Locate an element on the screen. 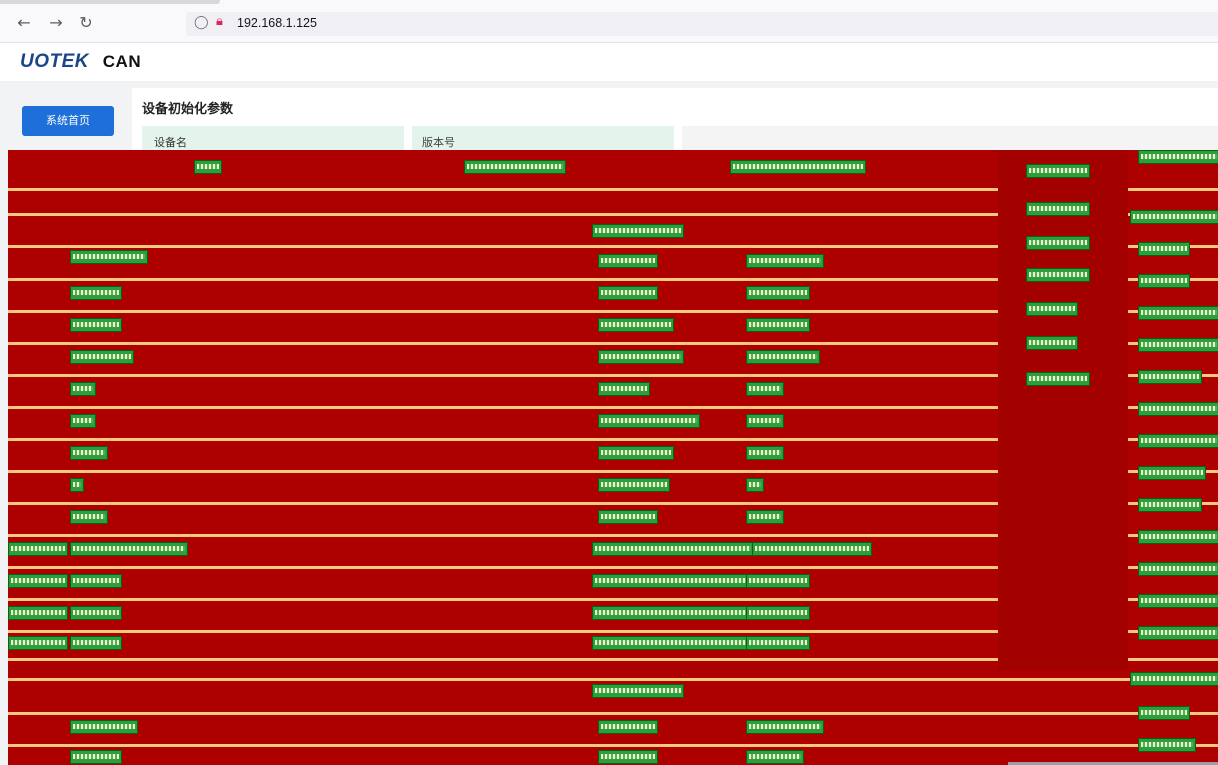 This screenshot has height=765, width=1218. card-label: 设备名 is located at coordinates (170, 142).